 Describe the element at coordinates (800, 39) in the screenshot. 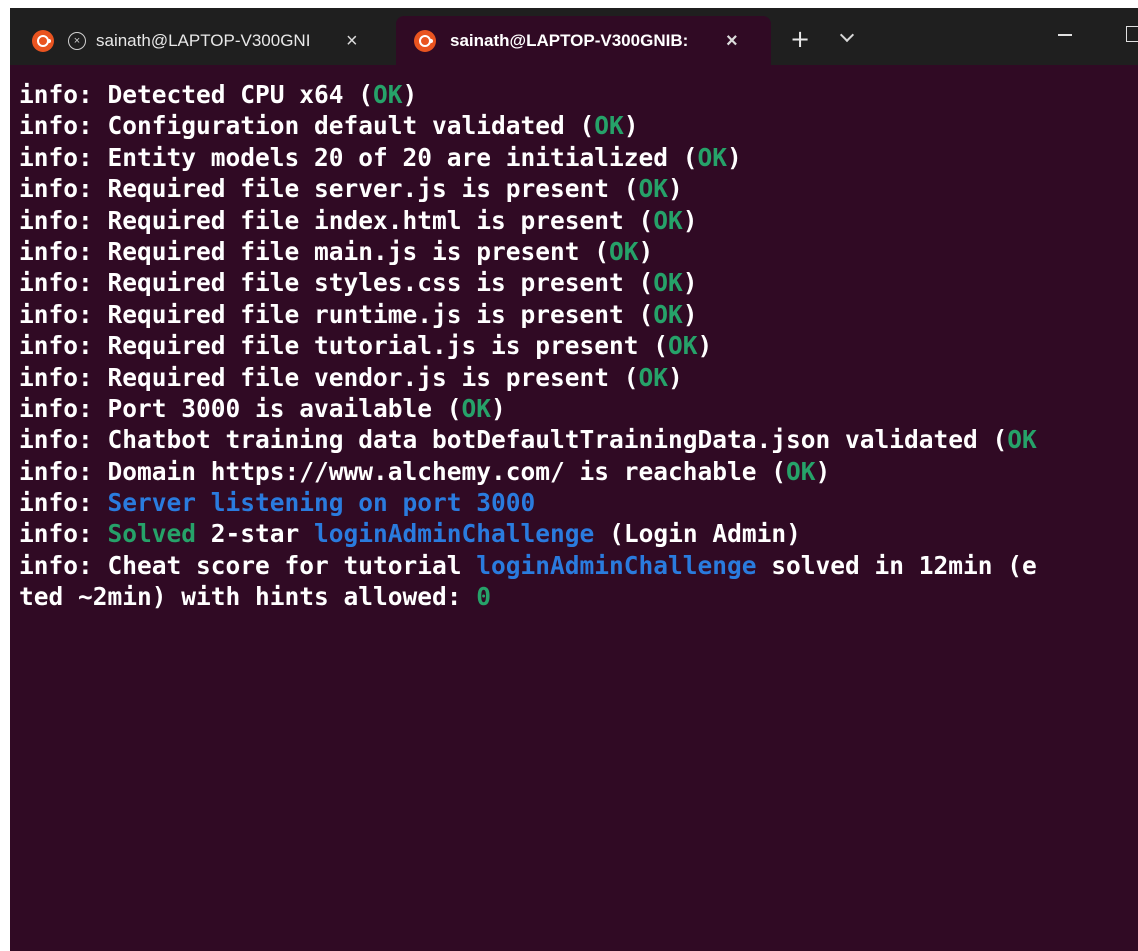

I see `new-tab-icon: +` at that location.